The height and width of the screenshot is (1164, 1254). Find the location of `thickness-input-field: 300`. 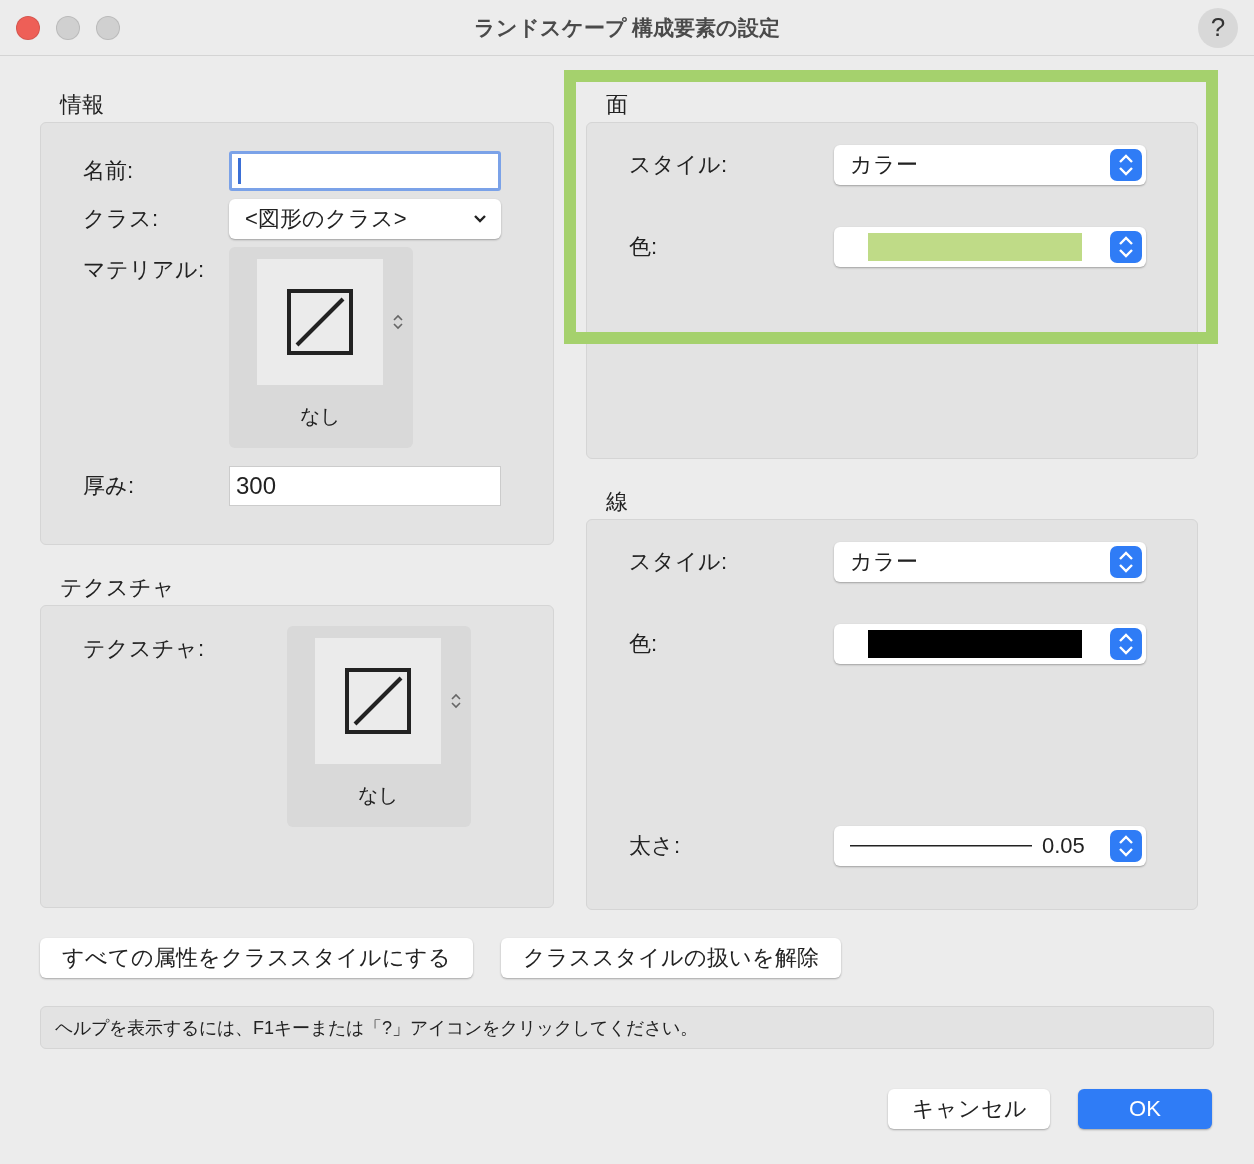

thickness-input-field: 300 is located at coordinates (365, 486).